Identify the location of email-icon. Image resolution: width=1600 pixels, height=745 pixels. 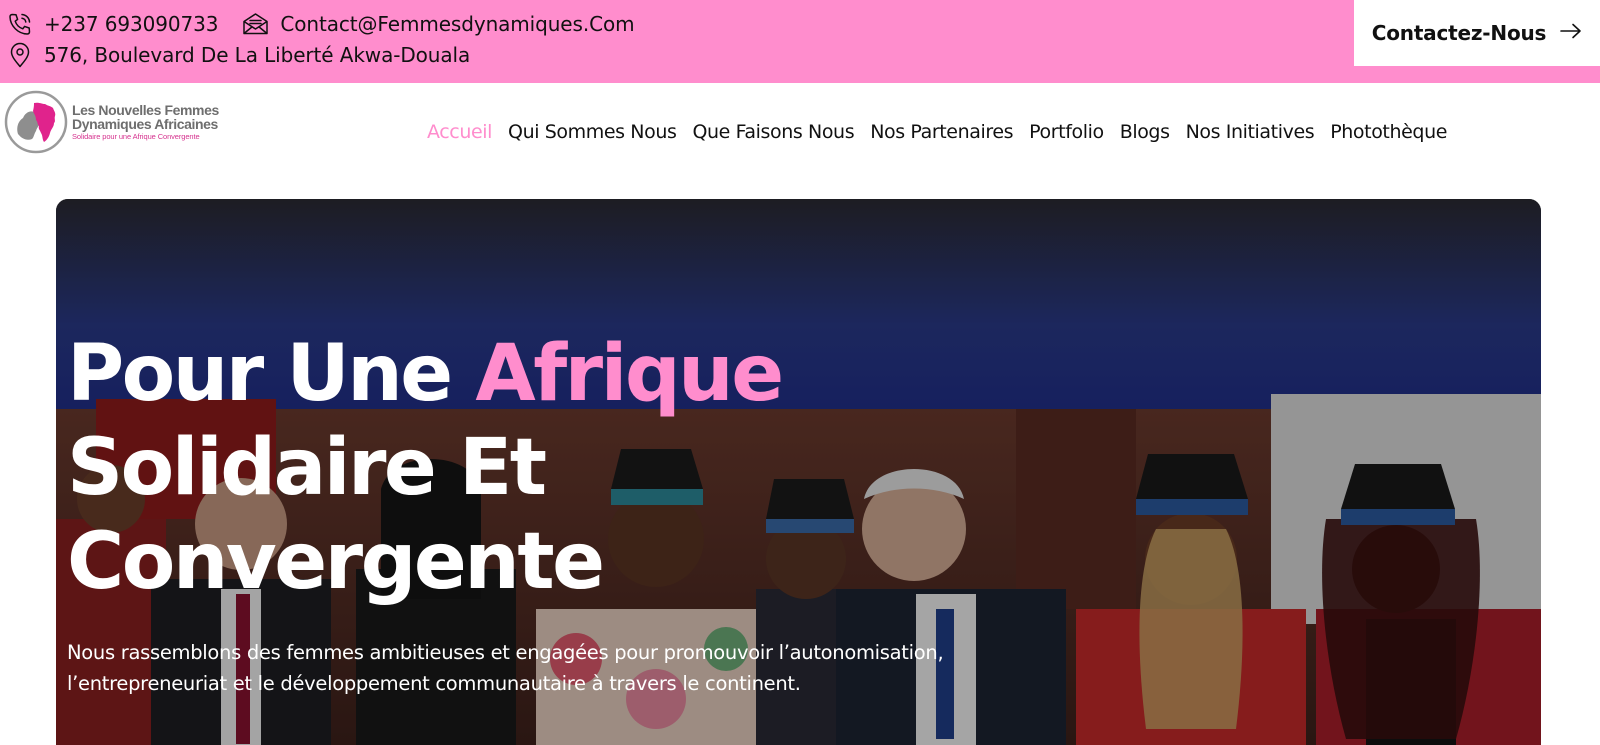
(255, 23).